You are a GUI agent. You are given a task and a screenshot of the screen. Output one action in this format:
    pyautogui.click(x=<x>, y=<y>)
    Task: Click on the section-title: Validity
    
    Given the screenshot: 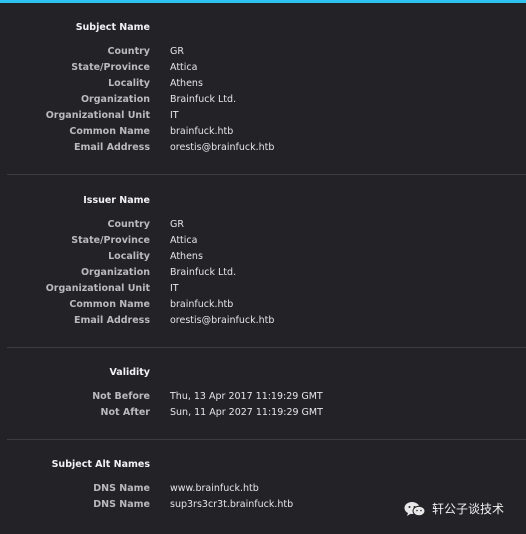 What is the action you would take?
    pyautogui.click(x=129, y=372)
    